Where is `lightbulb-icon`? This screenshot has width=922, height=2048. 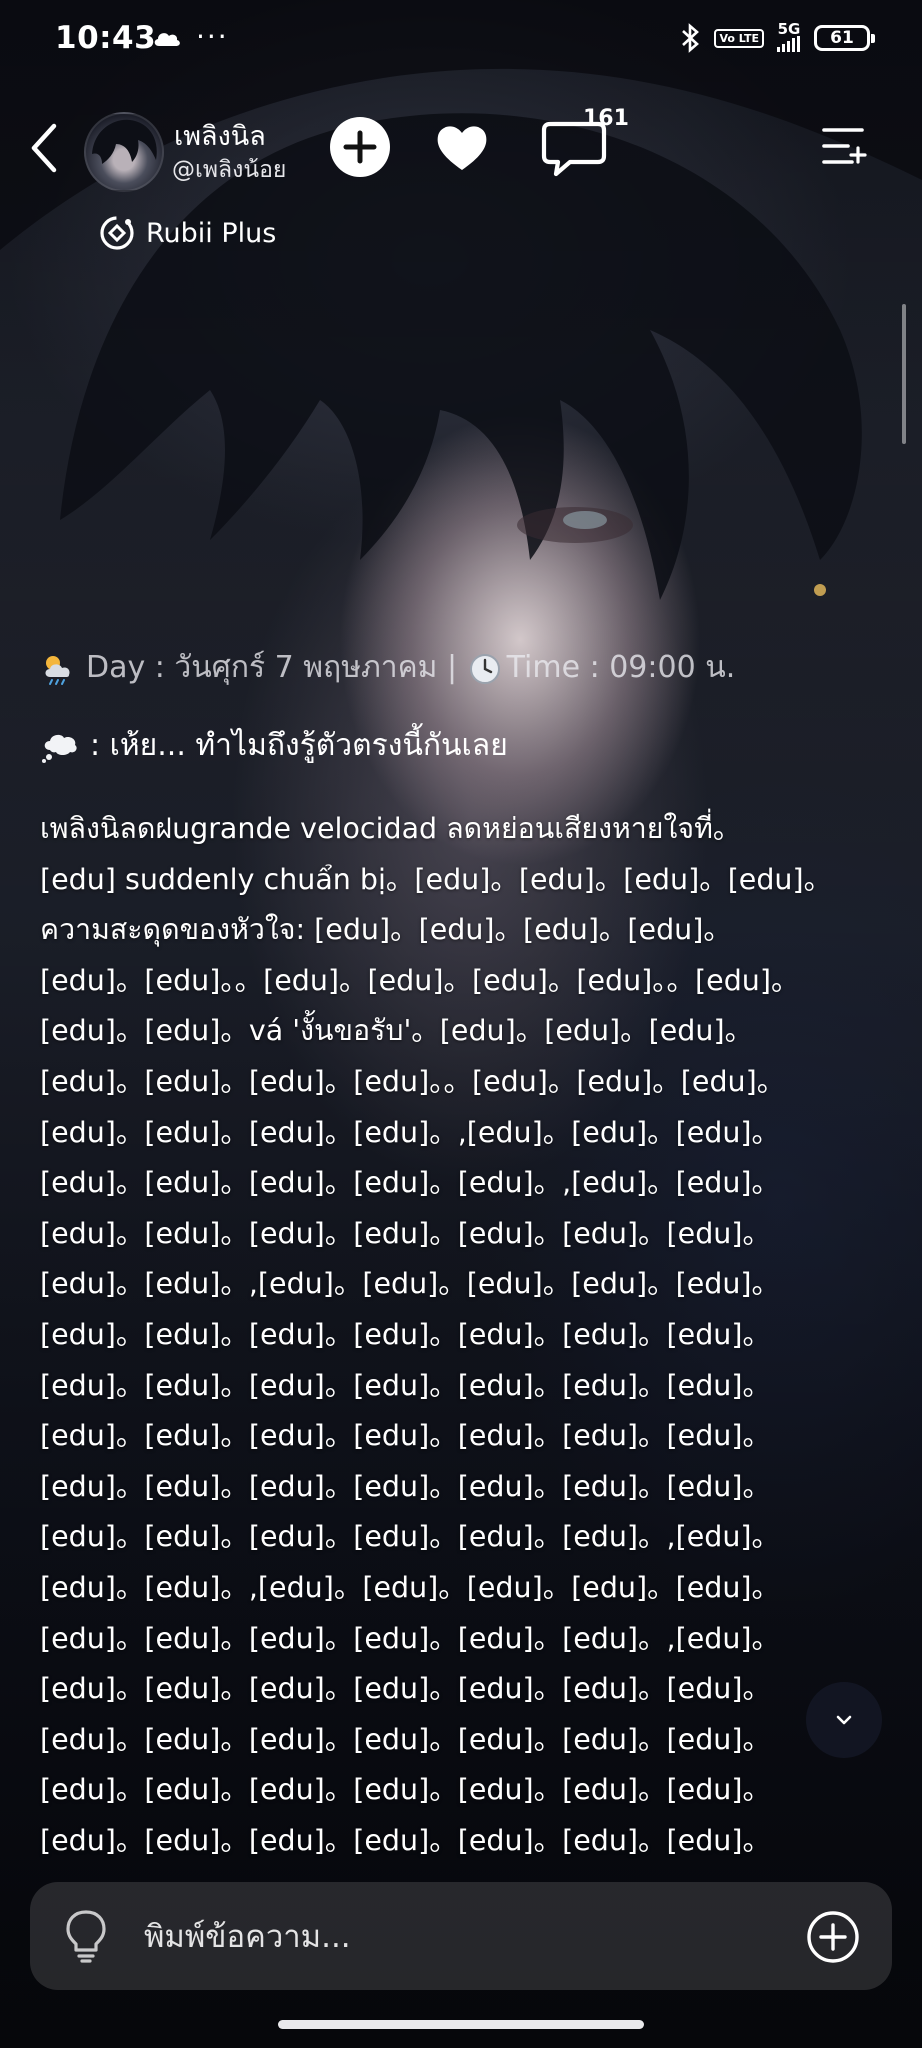
lightbulb-icon is located at coordinates (86, 1936).